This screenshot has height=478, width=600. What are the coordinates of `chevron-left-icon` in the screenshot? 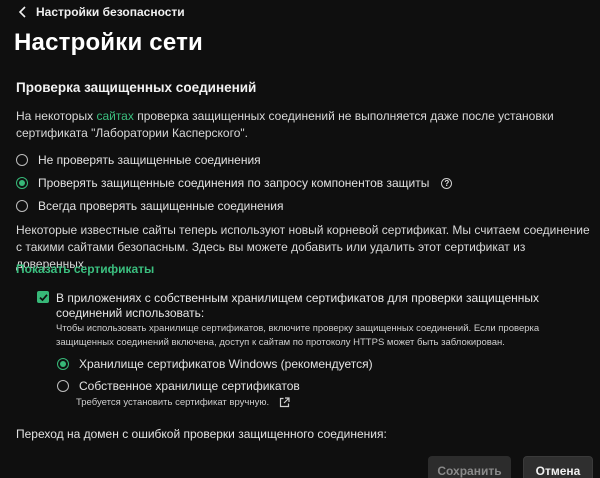 It's located at (22, 12).